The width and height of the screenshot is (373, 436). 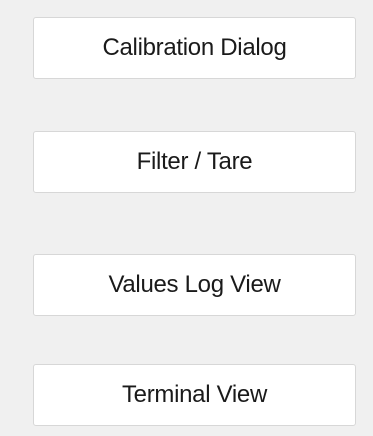 What do you see at coordinates (194, 395) in the screenshot?
I see `terminal-view-button: Terminal View` at bounding box center [194, 395].